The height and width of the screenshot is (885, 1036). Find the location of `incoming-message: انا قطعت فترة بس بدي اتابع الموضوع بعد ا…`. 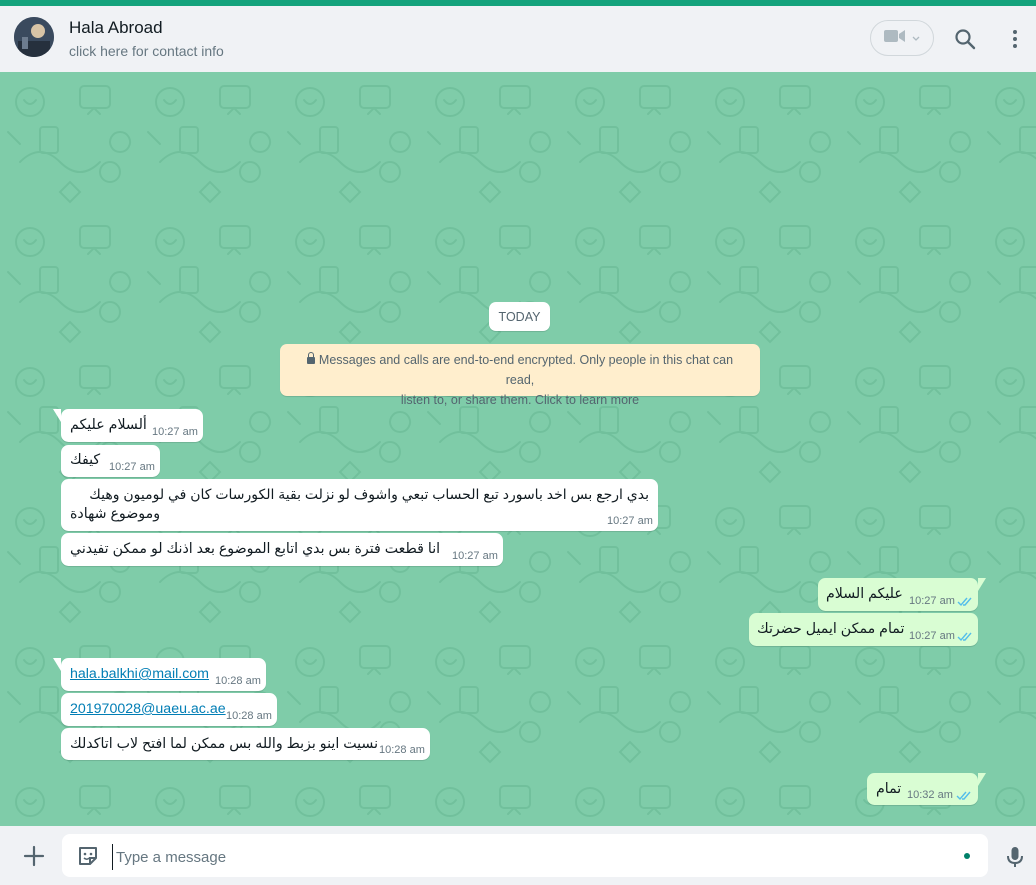

incoming-message: انا قطعت فترة بس بدي اتابع الموضوع بعد ا… is located at coordinates (282, 549).